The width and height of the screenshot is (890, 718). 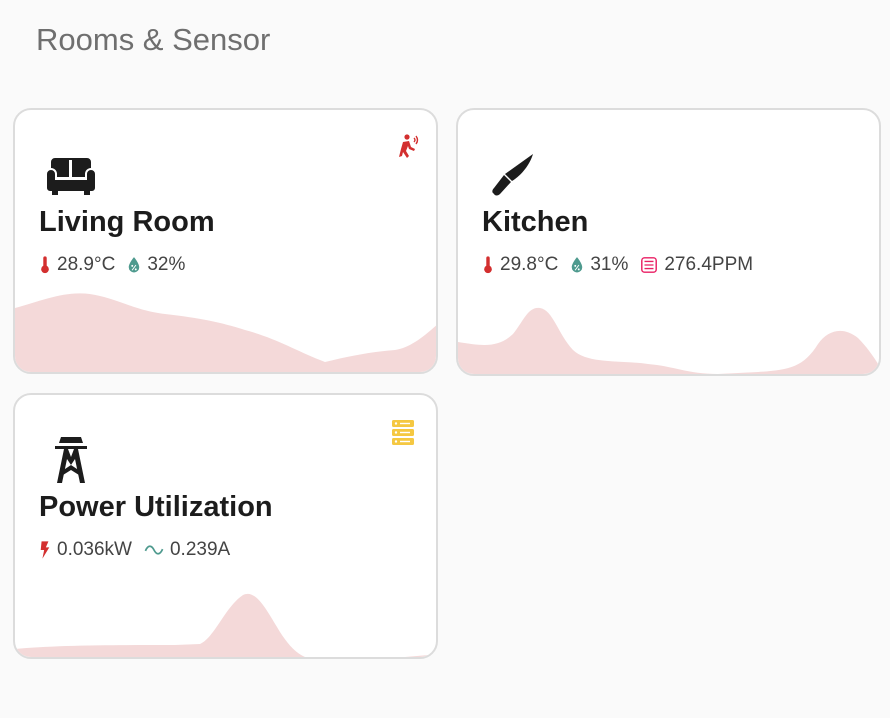 I want to click on temperature-sensor: 29.8°C, so click(x=520, y=265).